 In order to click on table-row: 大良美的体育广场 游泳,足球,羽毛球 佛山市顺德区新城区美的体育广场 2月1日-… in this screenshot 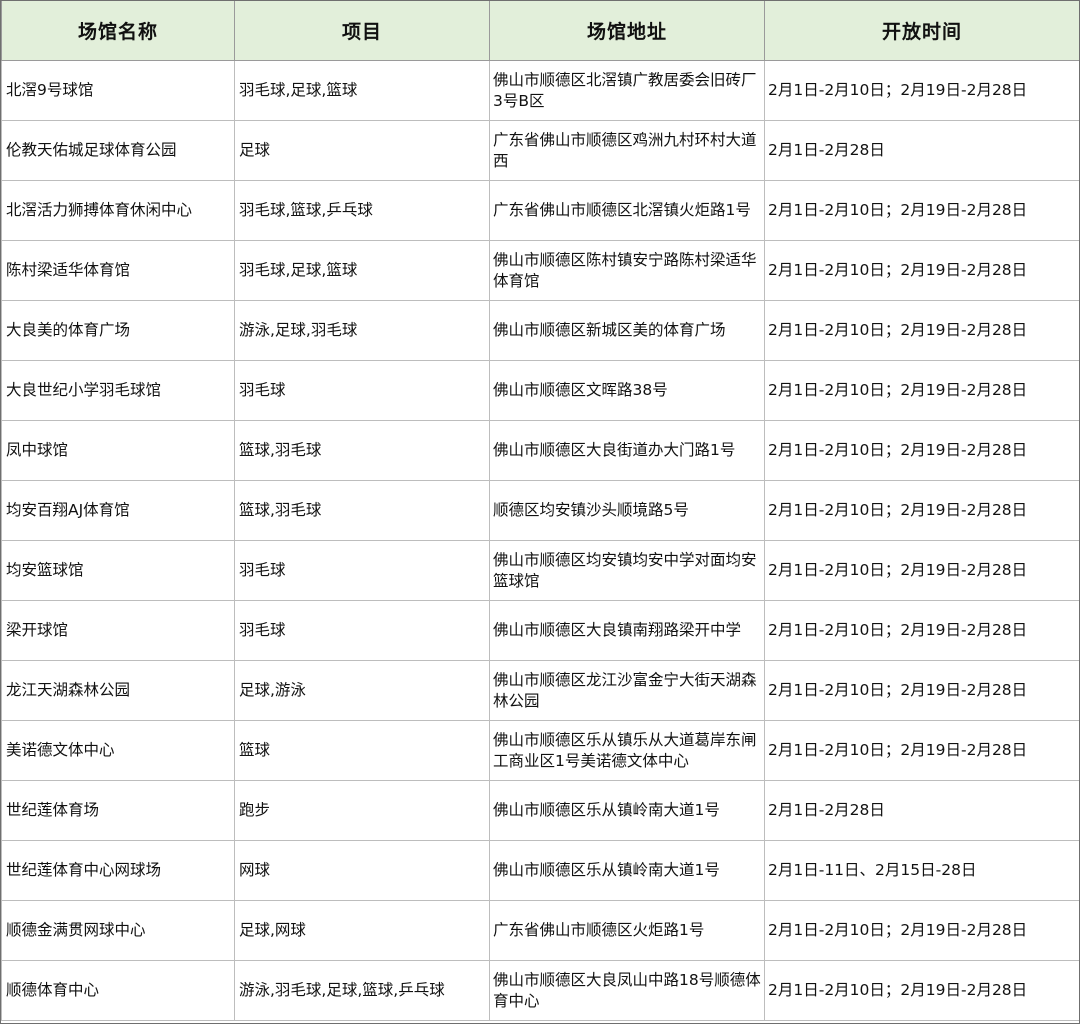, I will do `click(540, 330)`.